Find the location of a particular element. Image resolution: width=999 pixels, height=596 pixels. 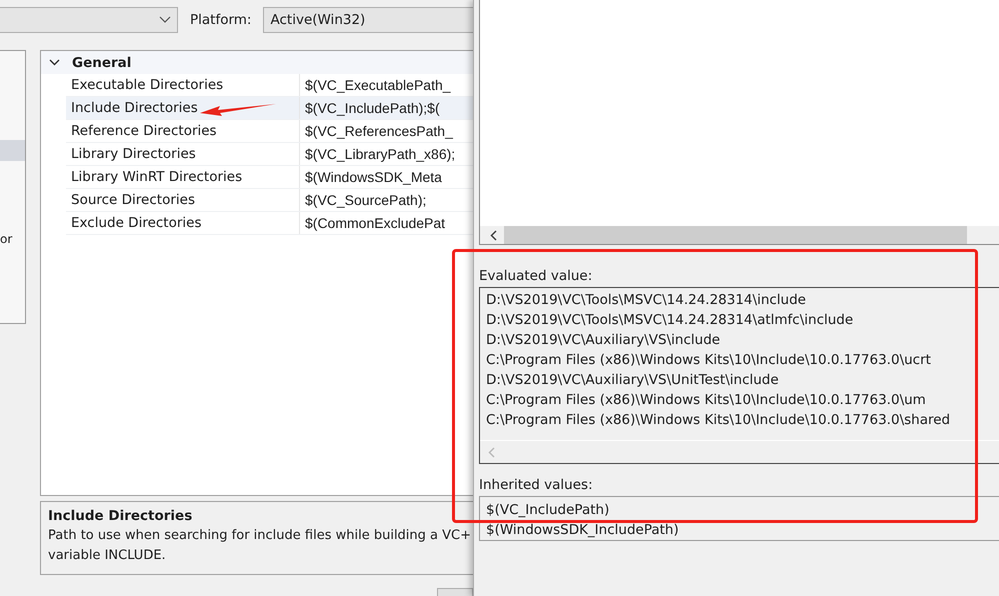

property-name: Library Directories is located at coordinates (183, 154).